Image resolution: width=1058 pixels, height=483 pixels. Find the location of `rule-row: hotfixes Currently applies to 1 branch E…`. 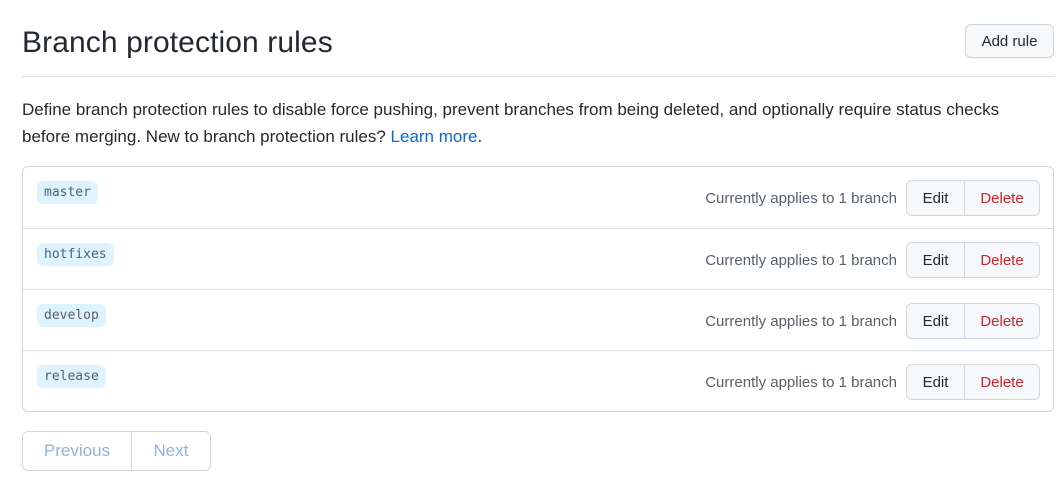

rule-row: hotfixes Currently applies to 1 branch E… is located at coordinates (538, 258).